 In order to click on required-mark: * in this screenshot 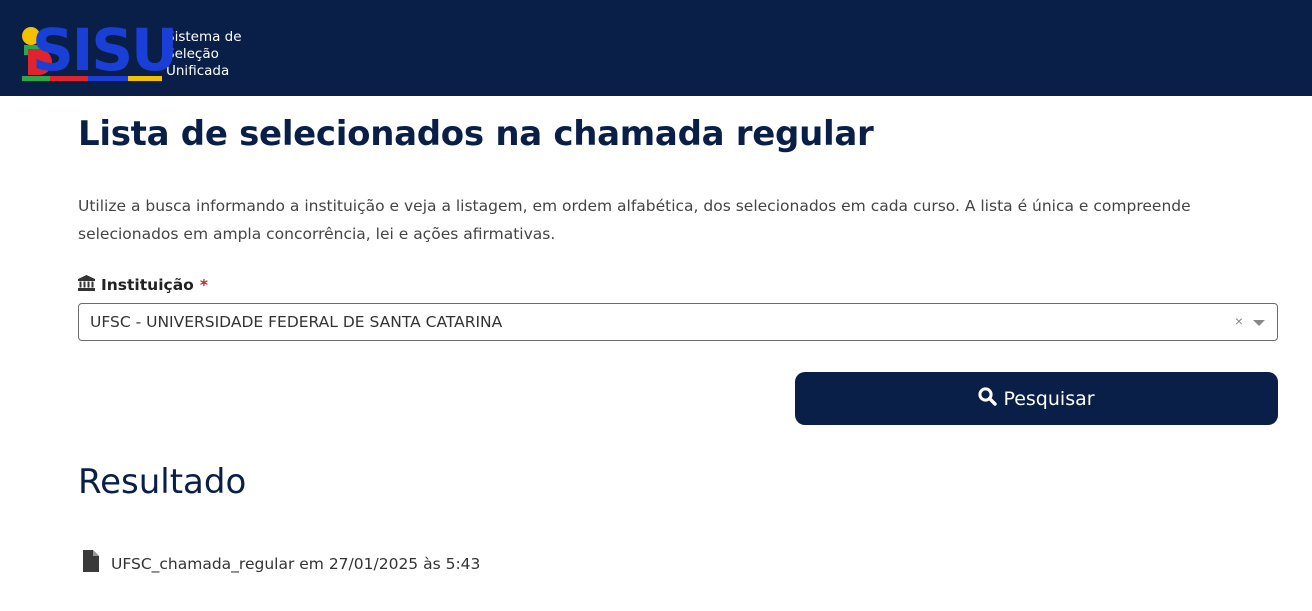, I will do `click(203, 285)`.